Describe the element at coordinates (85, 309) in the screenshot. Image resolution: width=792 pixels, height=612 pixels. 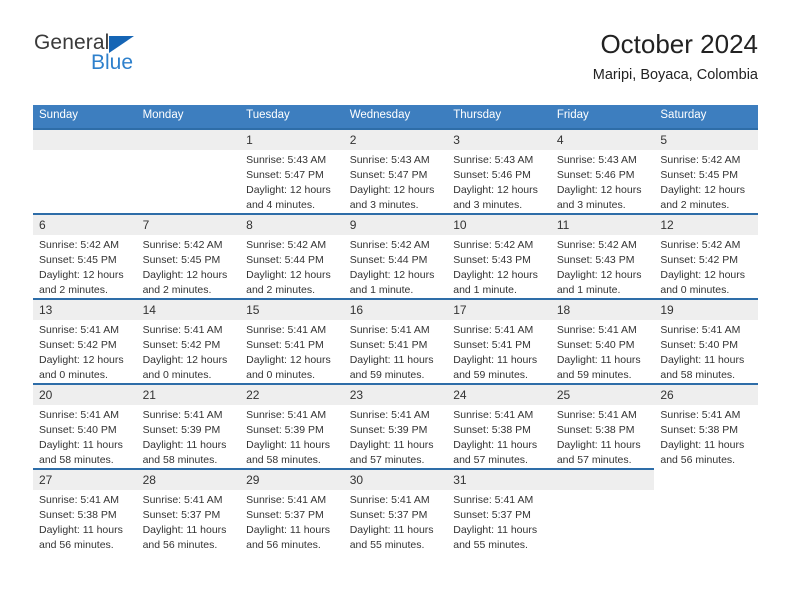
I see `day-number: 13` at that location.